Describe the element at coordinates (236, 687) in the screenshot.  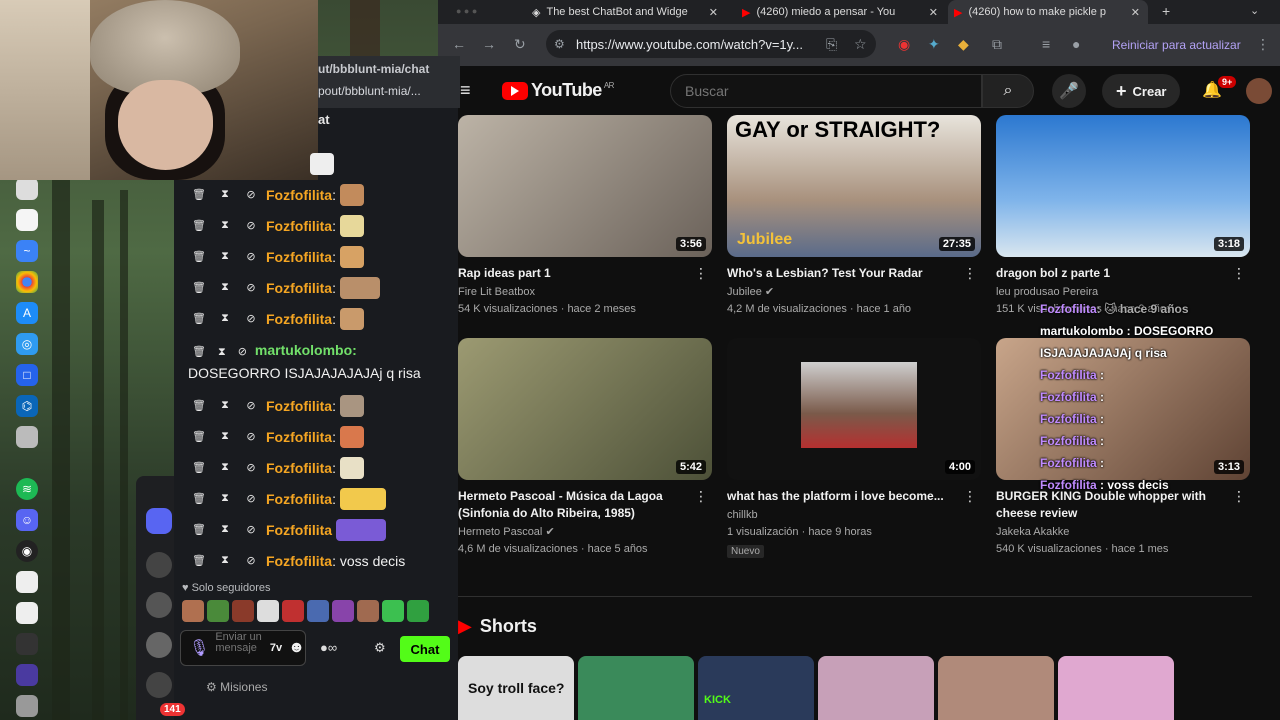
I see `missions-link: ⚙ Misiones` at that location.